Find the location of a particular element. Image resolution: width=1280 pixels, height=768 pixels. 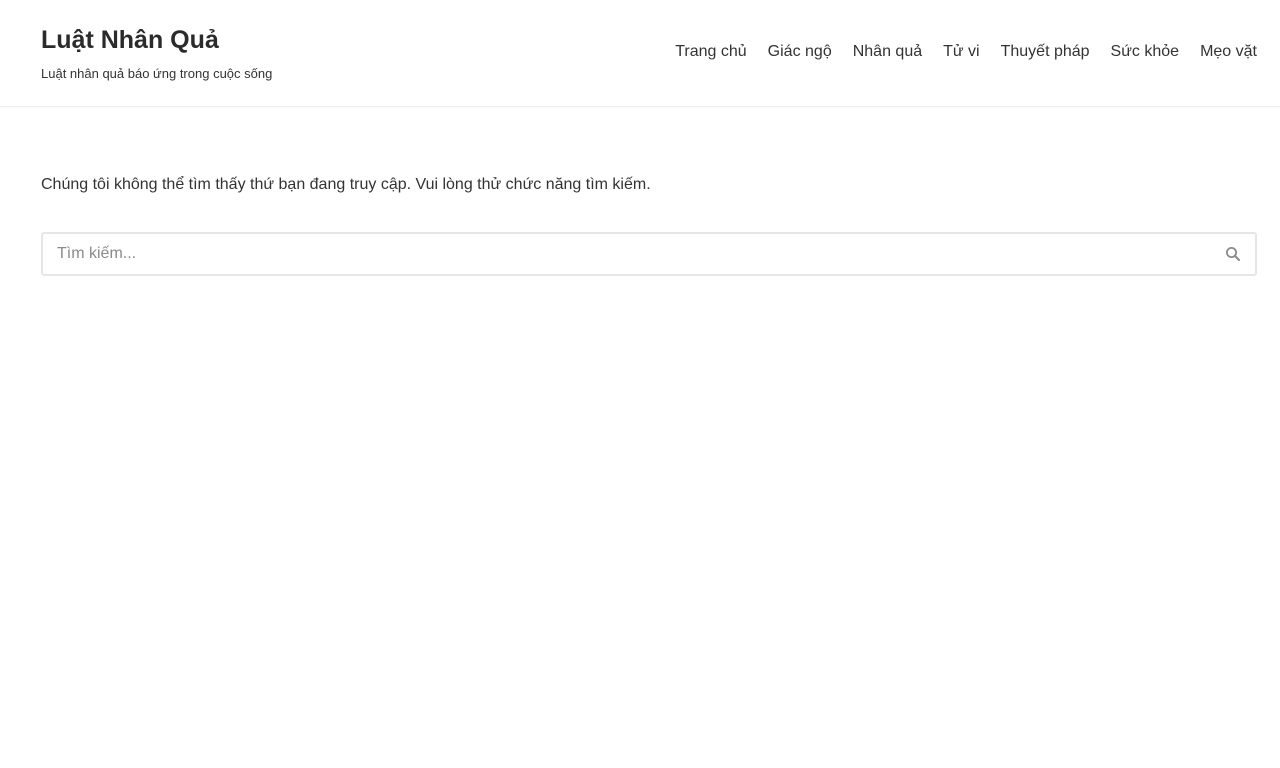

nav-item-suc-khoe: Sức khỏe is located at coordinates (1145, 52).